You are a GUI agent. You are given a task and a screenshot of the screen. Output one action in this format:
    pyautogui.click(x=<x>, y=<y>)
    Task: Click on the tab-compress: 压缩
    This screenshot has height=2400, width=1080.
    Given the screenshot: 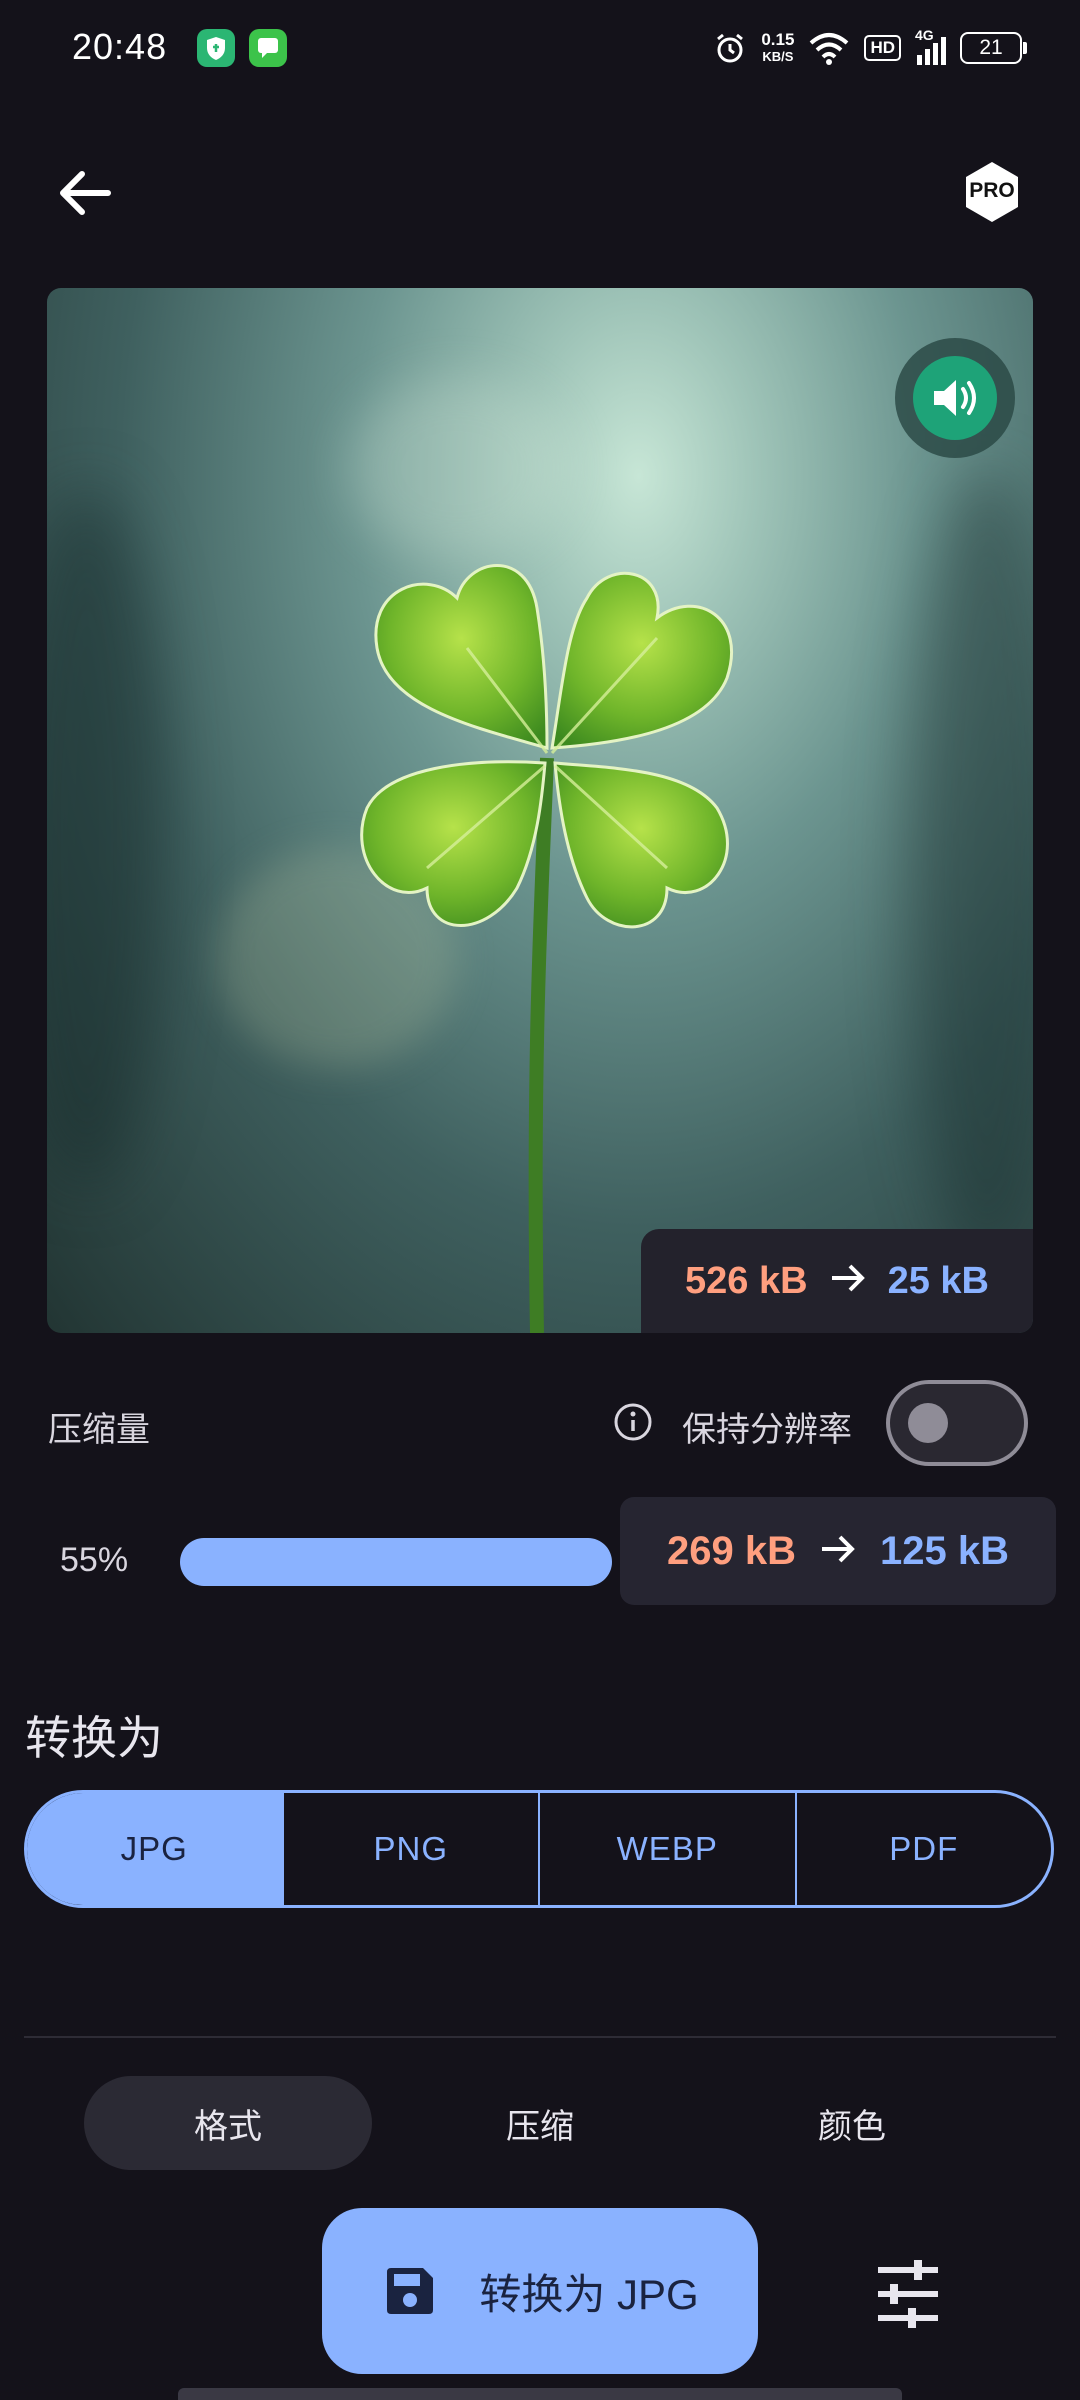 What is the action you would take?
    pyautogui.click(x=540, y=2123)
    